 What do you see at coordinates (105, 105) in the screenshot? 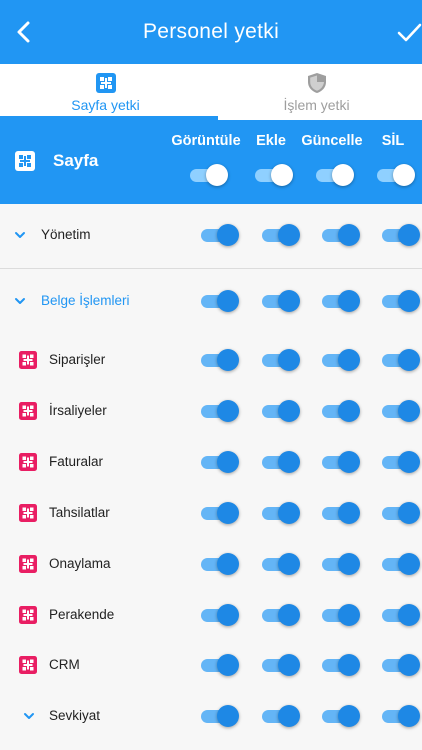
I see `tab-label: Sayfa yetki` at bounding box center [105, 105].